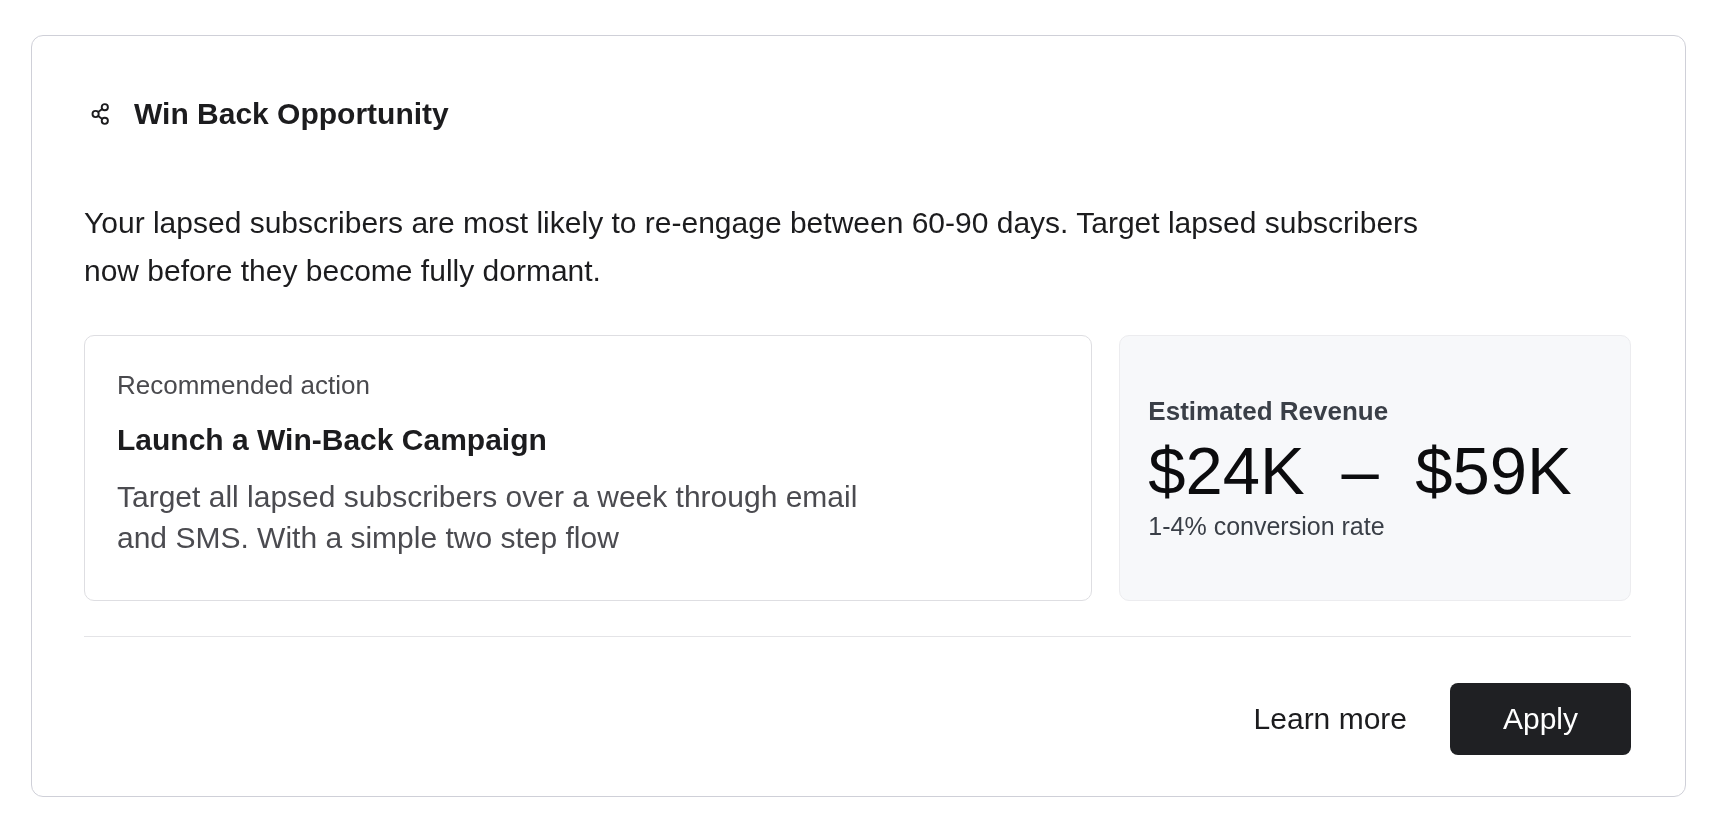 The image size is (1720, 830). I want to click on revenue-range: $24K – $59K, so click(1360, 470).